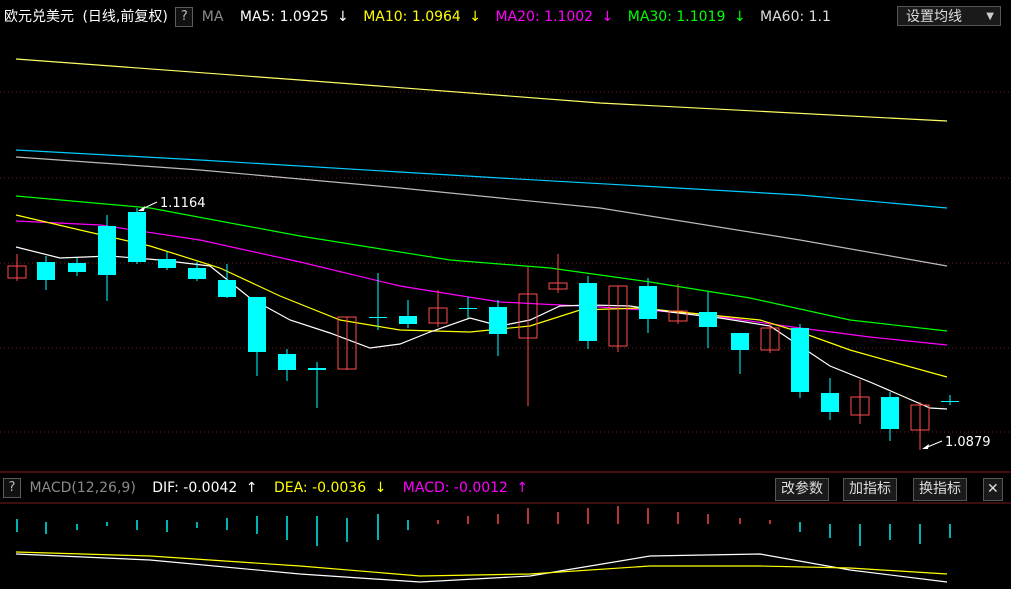 Image resolution: width=1011 pixels, height=589 pixels. I want to click on dif-value: DIF: -0.0042, so click(195, 488).